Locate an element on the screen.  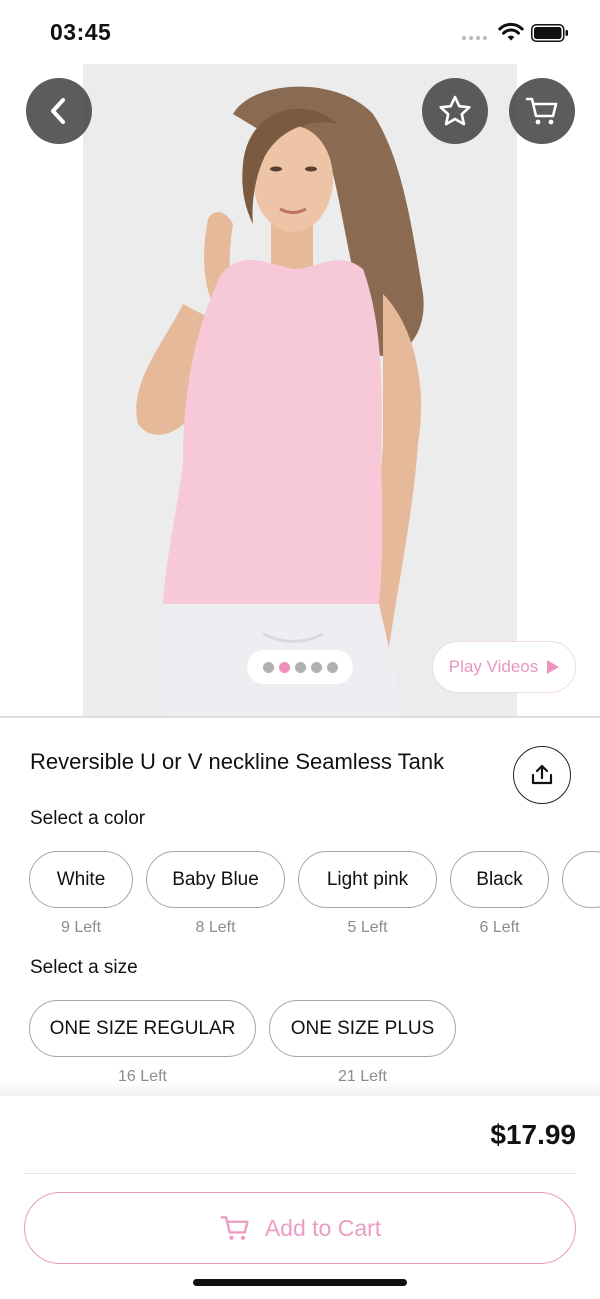
play-videos-button: Play Videos is located at coordinates (504, 667).